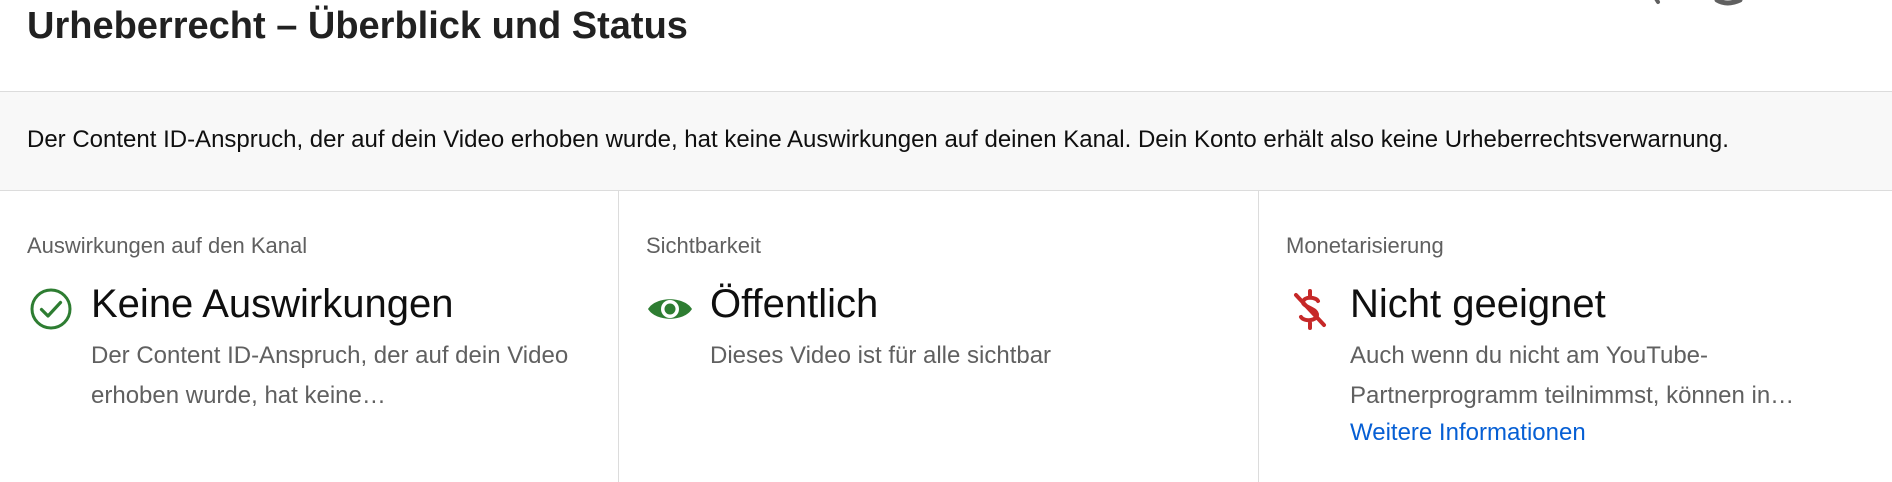  I want to click on learn-more-link: Weitere Informationen, so click(1468, 433).